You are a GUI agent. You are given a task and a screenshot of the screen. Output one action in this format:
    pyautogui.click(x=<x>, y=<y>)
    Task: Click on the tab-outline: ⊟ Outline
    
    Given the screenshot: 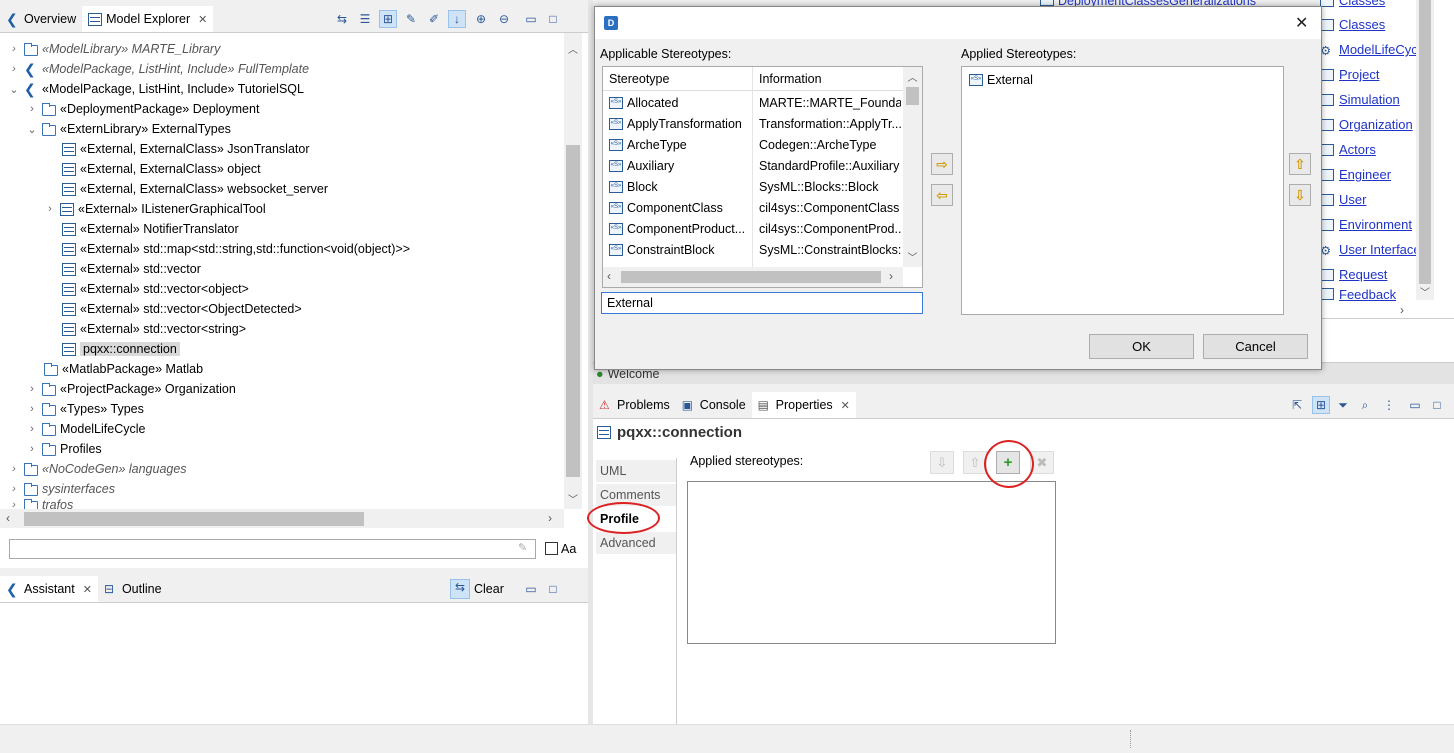 What is the action you would take?
    pyautogui.click(x=133, y=589)
    